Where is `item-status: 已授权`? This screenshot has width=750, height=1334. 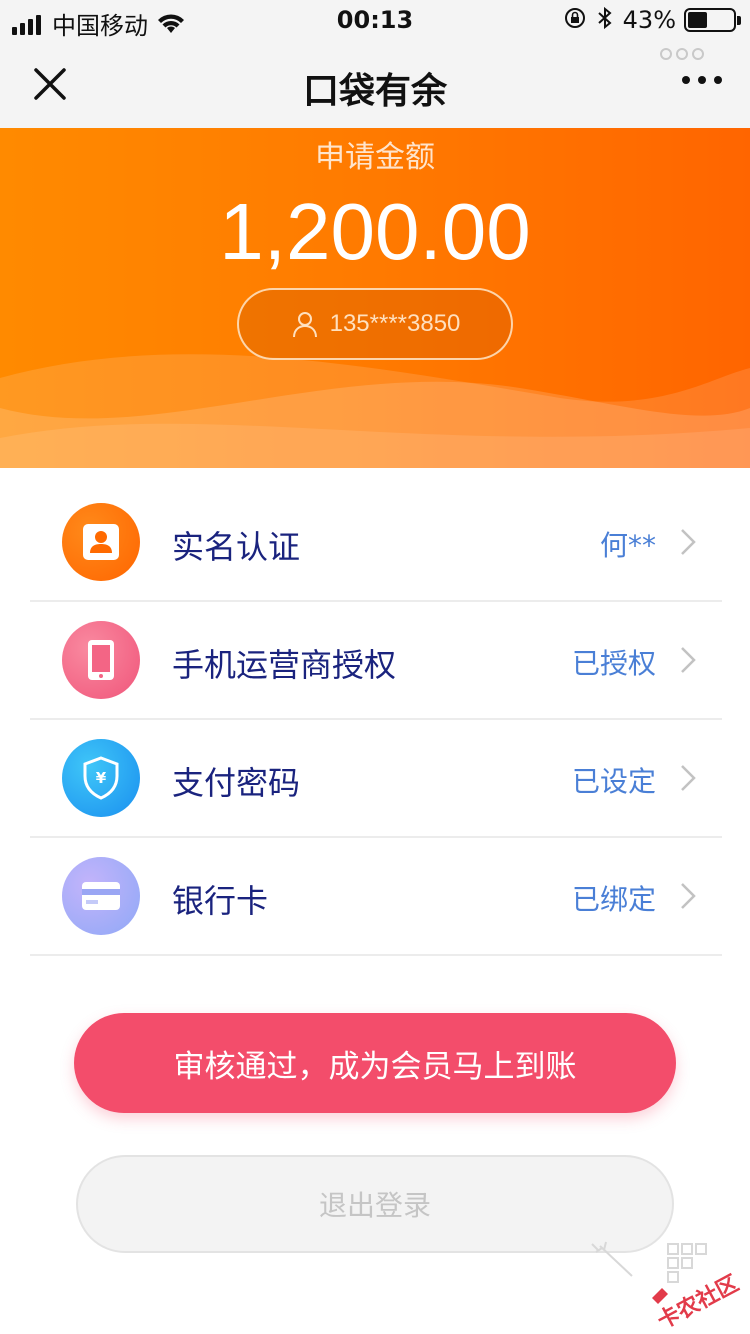 item-status: 已授权 is located at coordinates (613, 663).